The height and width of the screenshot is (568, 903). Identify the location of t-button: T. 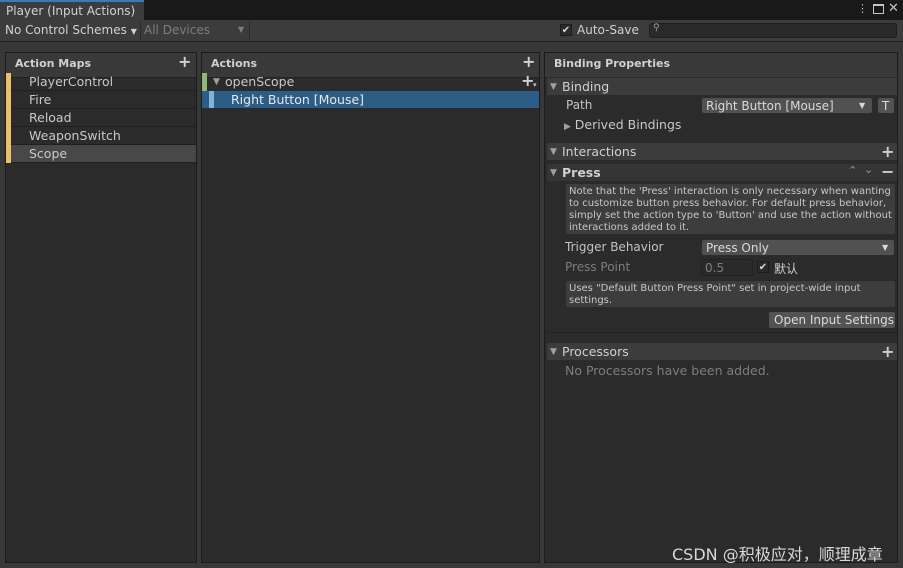
(886, 105).